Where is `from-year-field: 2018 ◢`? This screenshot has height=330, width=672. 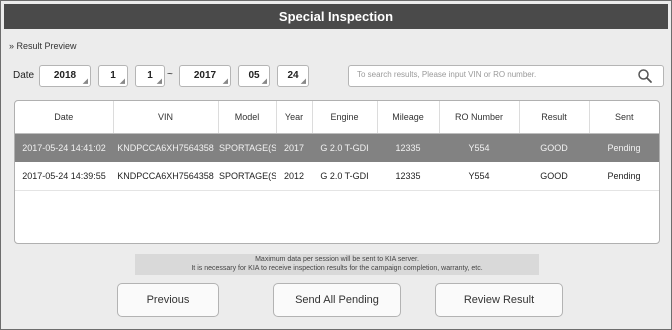
from-year-field: 2018 ◢ is located at coordinates (65, 76).